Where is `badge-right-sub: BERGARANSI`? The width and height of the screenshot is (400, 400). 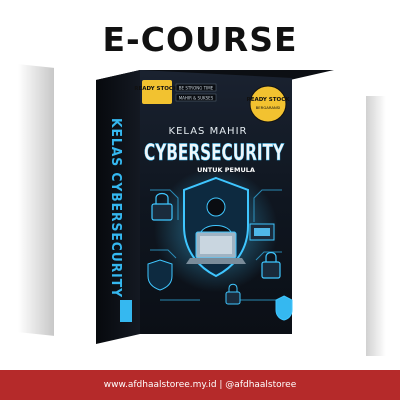
badge-right-sub: BERGARANSI is located at coordinates (268, 107).